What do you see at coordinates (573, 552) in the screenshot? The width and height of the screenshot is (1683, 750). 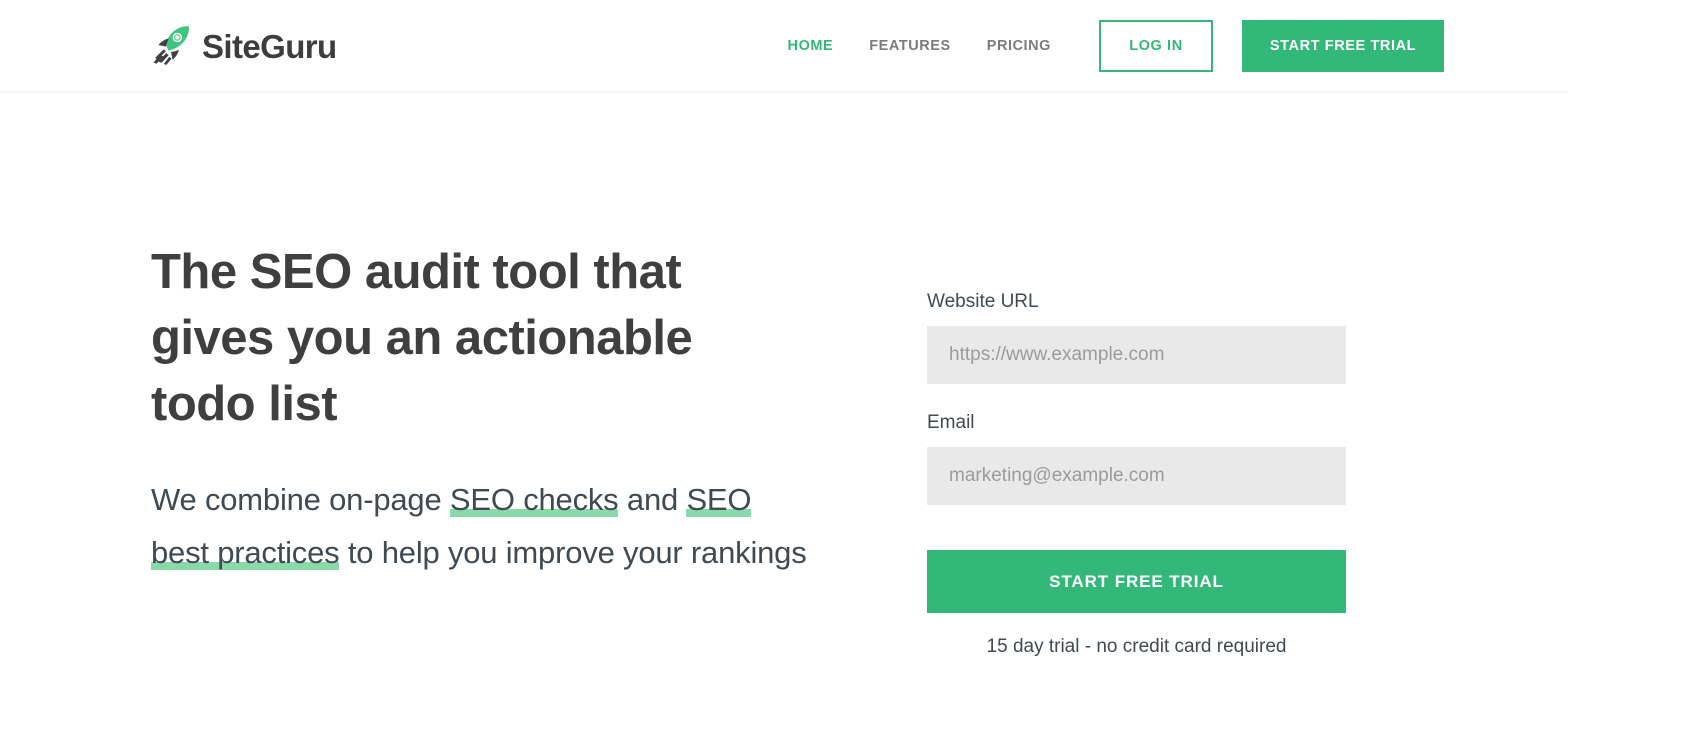 I see `hero-subtitle-part-3: to help you improve your rankings` at bounding box center [573, 552].